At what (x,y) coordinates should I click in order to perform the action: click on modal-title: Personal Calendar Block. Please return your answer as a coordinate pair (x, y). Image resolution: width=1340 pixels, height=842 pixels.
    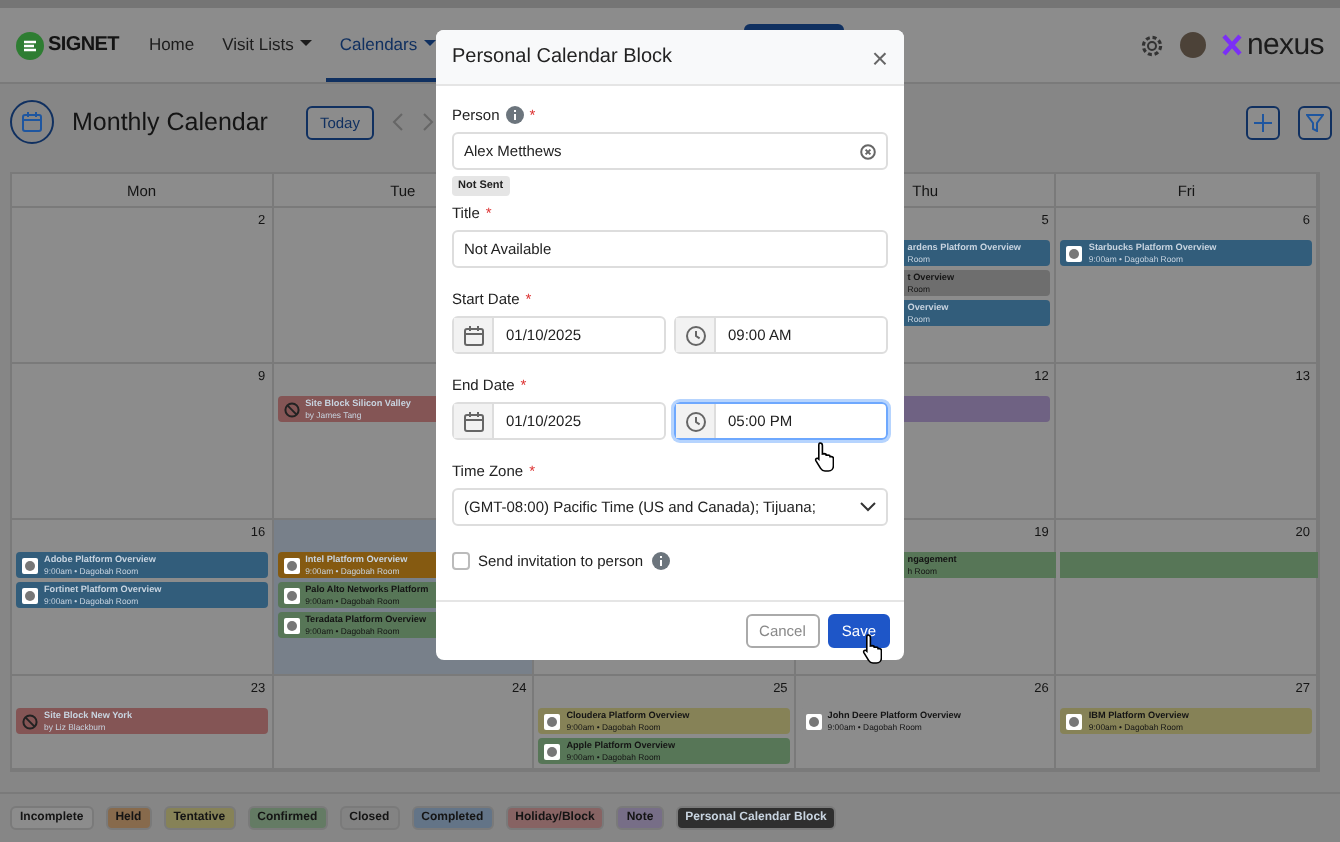
    Looking at the image, I should click on (562, 57).